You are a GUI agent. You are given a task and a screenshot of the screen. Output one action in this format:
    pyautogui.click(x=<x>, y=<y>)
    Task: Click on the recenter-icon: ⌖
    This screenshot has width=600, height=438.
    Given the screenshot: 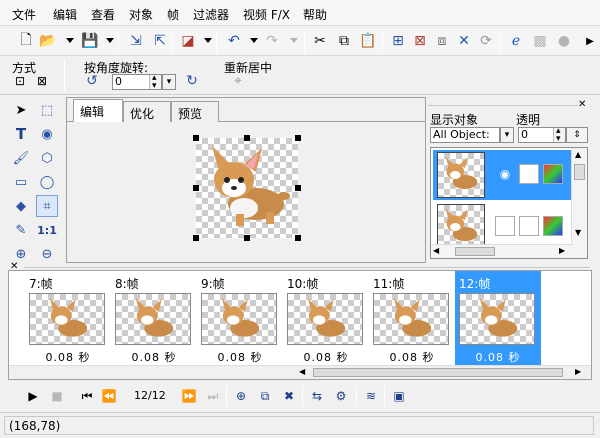 What is the action you would take?
    pyautogui.click(x=238, y=81)
    